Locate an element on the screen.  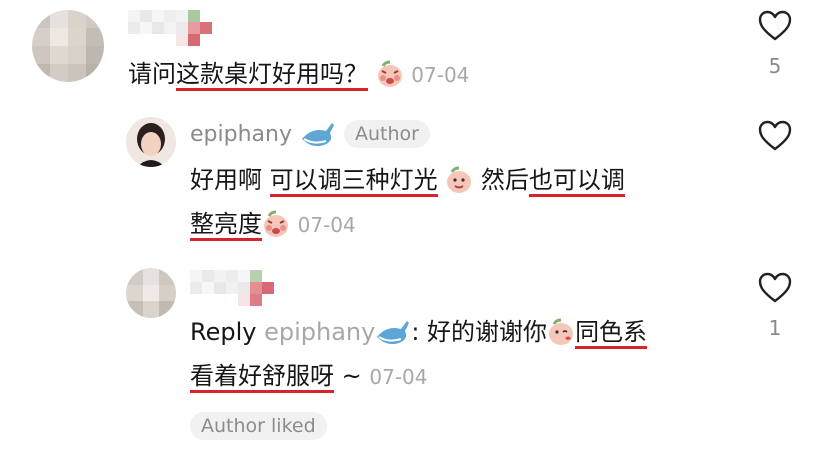
reply-2-like-button: 1 is located at coordinates (775, 306).